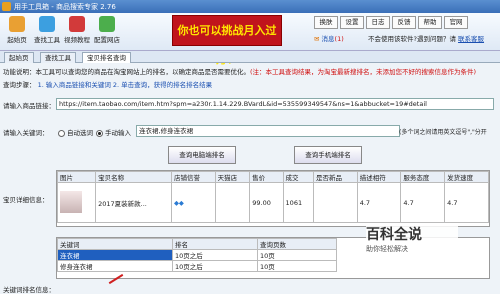 The image size is (500, 294). I want to click on auto-select-radio: 自动选词, so click(75, 132).